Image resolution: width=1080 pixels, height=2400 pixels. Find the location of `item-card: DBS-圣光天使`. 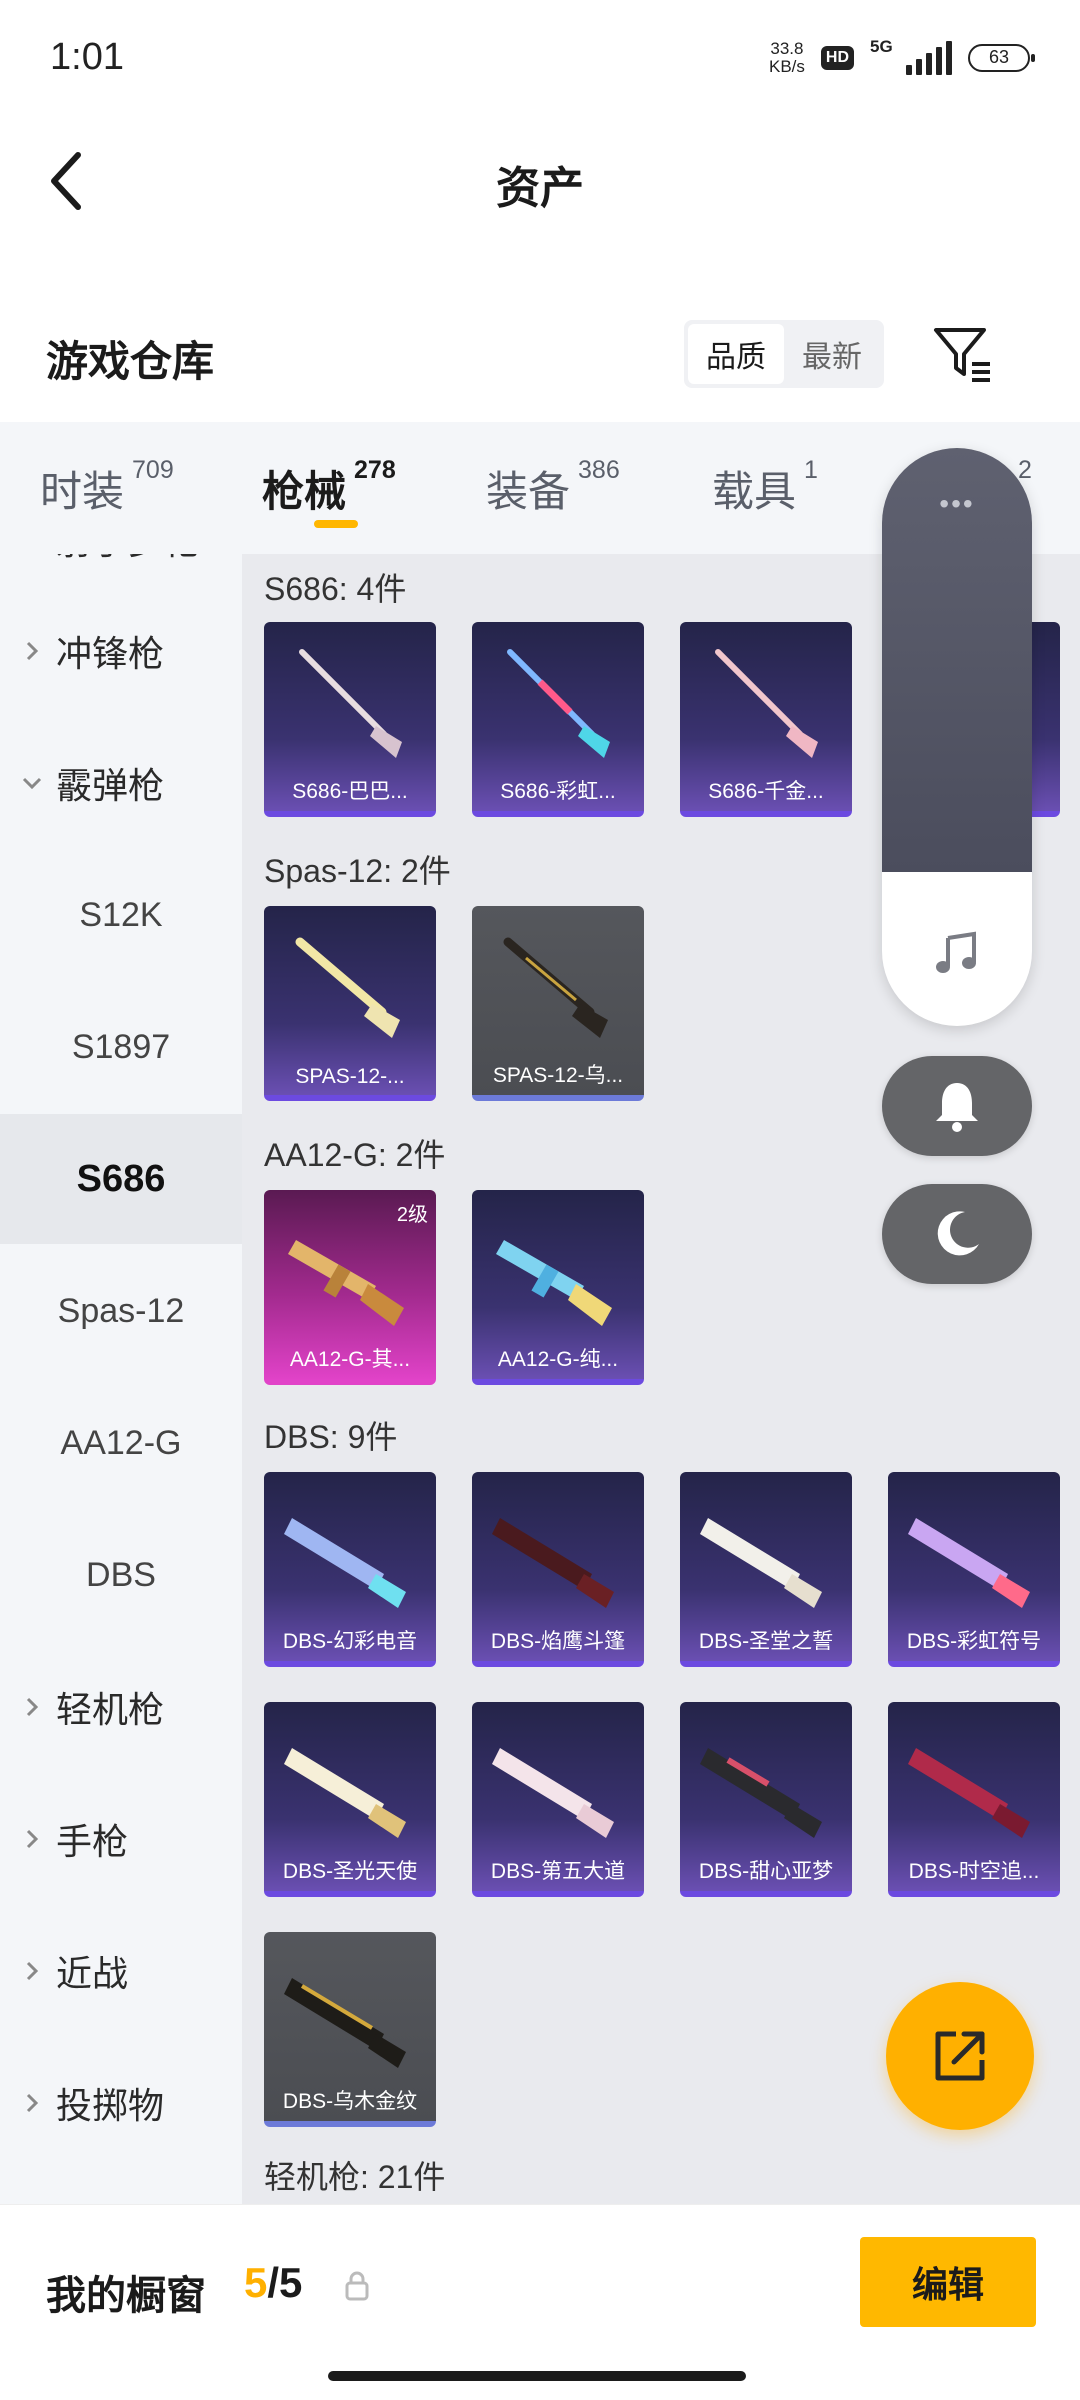

item-card: DBS-圣光天使 is located at coordinates (350, 1799).